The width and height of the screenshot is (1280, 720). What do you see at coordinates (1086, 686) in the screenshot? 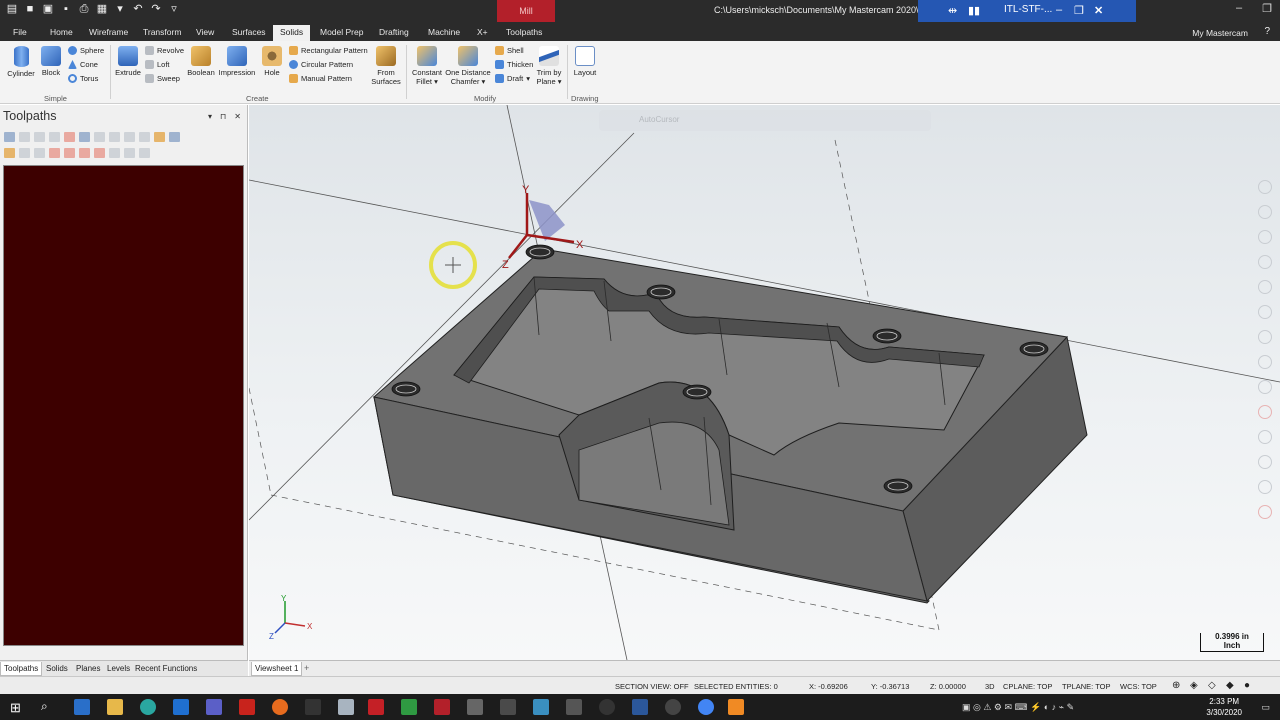
I see `tplane-status: TPLANE: TOP` at bounding box center [1086, 686].